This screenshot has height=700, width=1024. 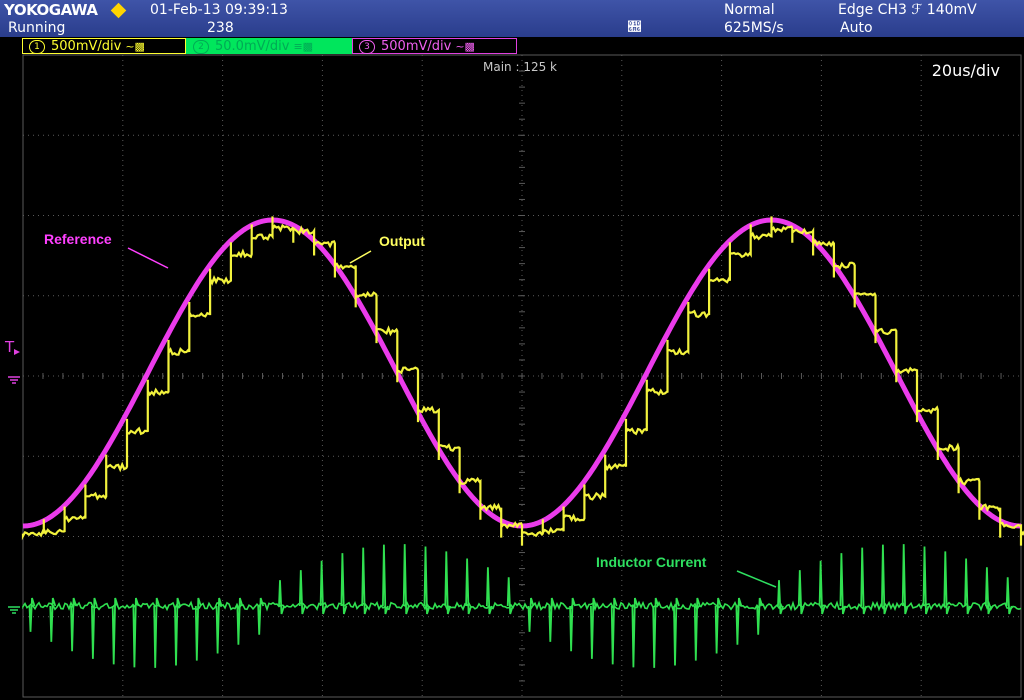 What do you see at coordinates (303, 46) in the screenshot?
I see `dc-coupling-icon: ≡▩` at bounding box center [303, 46].